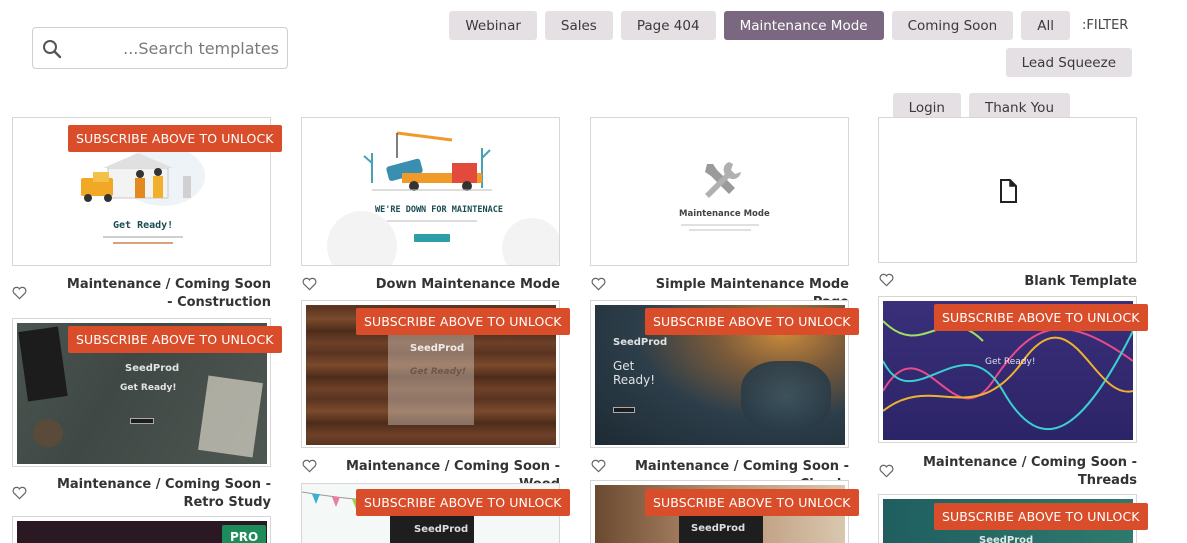  I want to click on filter-coming-soon: Coming Soon, so click(952, 25).